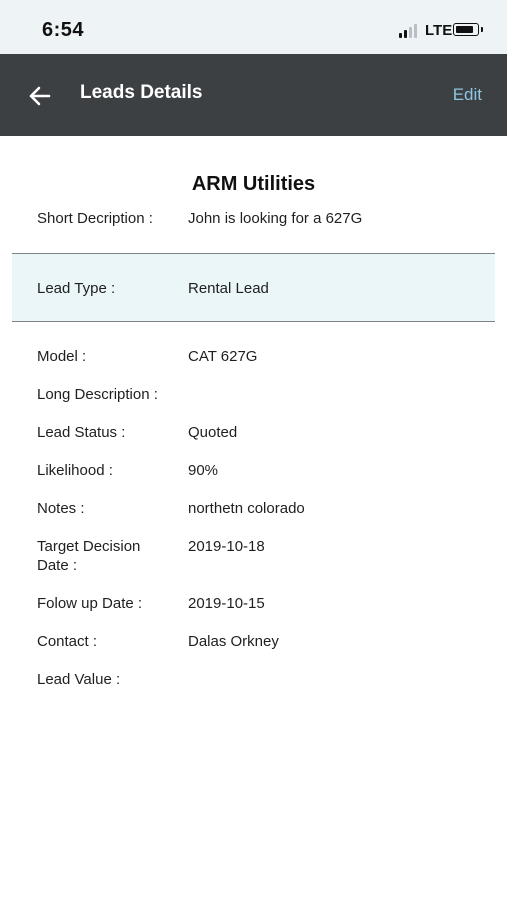  What do you see at coordinates (95, 218) in the screenshot?
I see `short-description-label: Short Decription :` at bounding box center [95, 218].